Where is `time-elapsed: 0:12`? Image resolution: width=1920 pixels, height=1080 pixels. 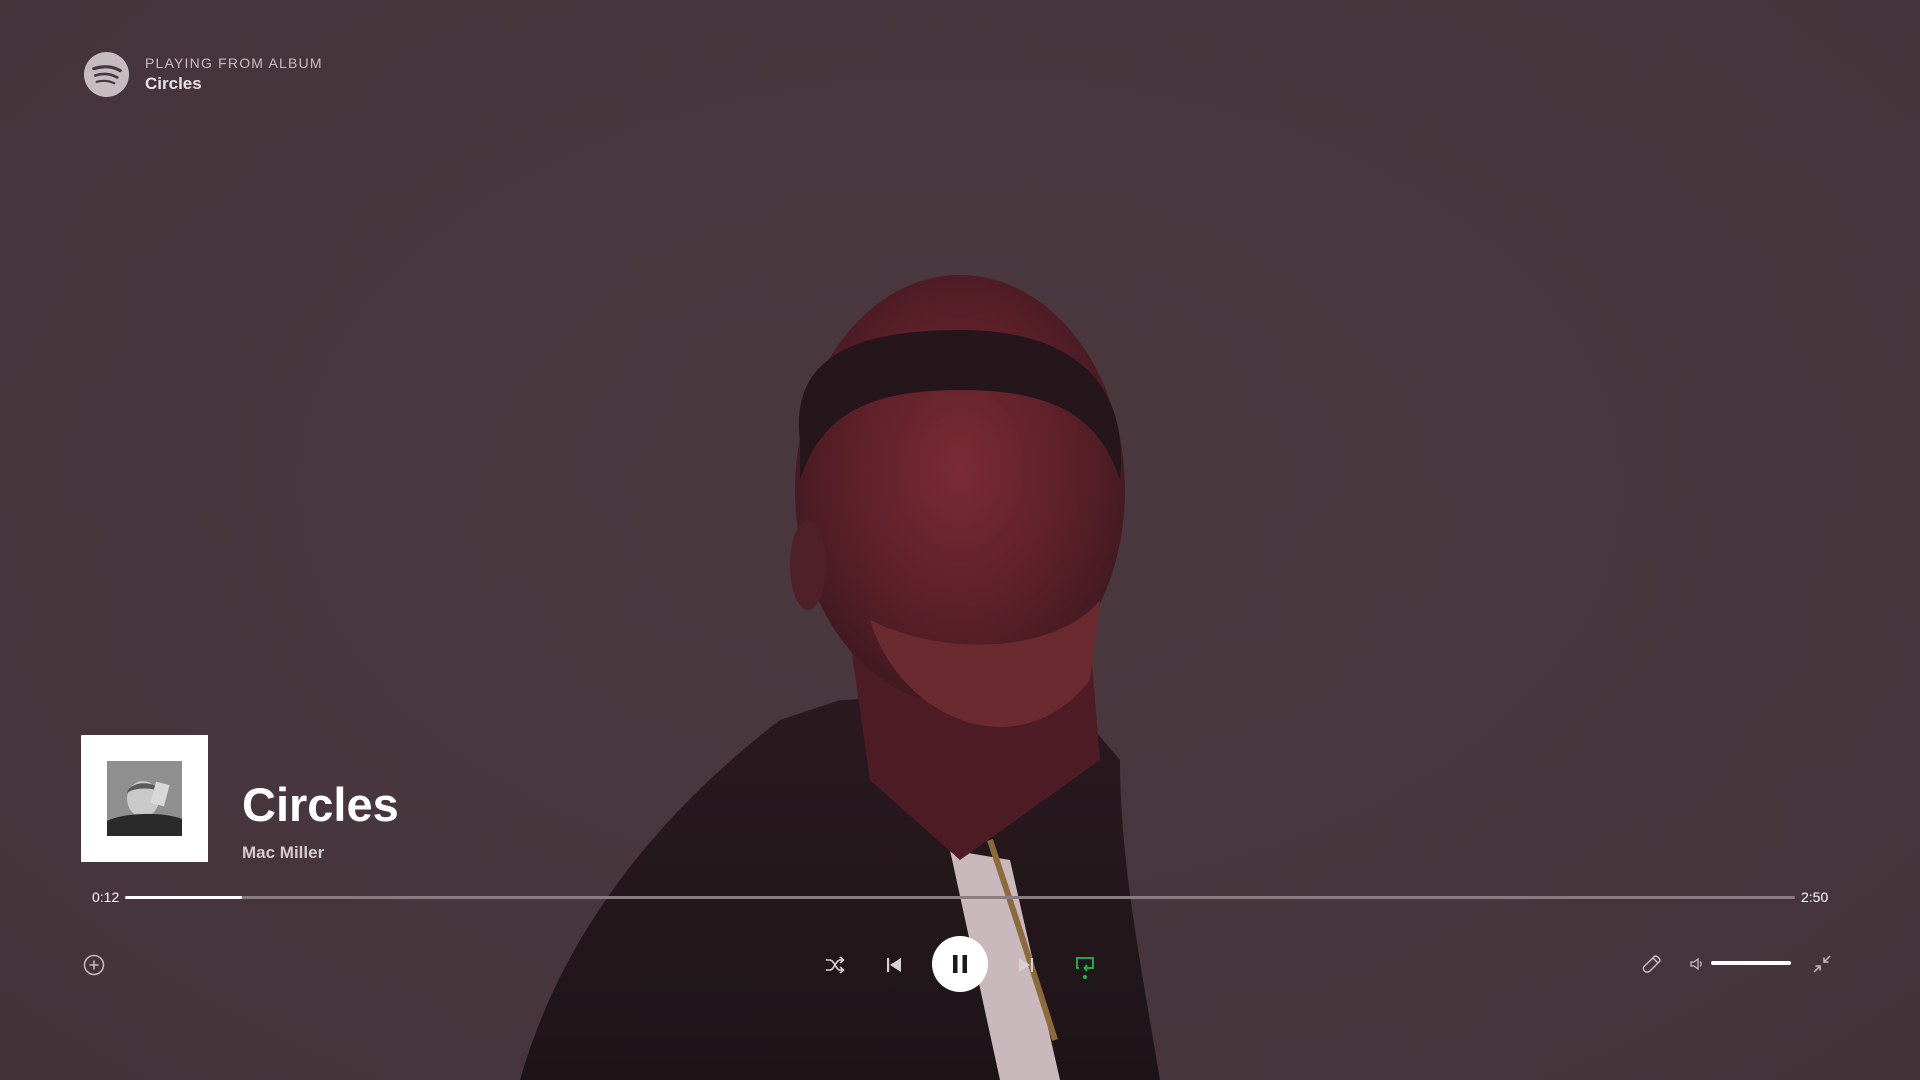 time-elapsed: 0:12 is located at coordinates (106, 897).